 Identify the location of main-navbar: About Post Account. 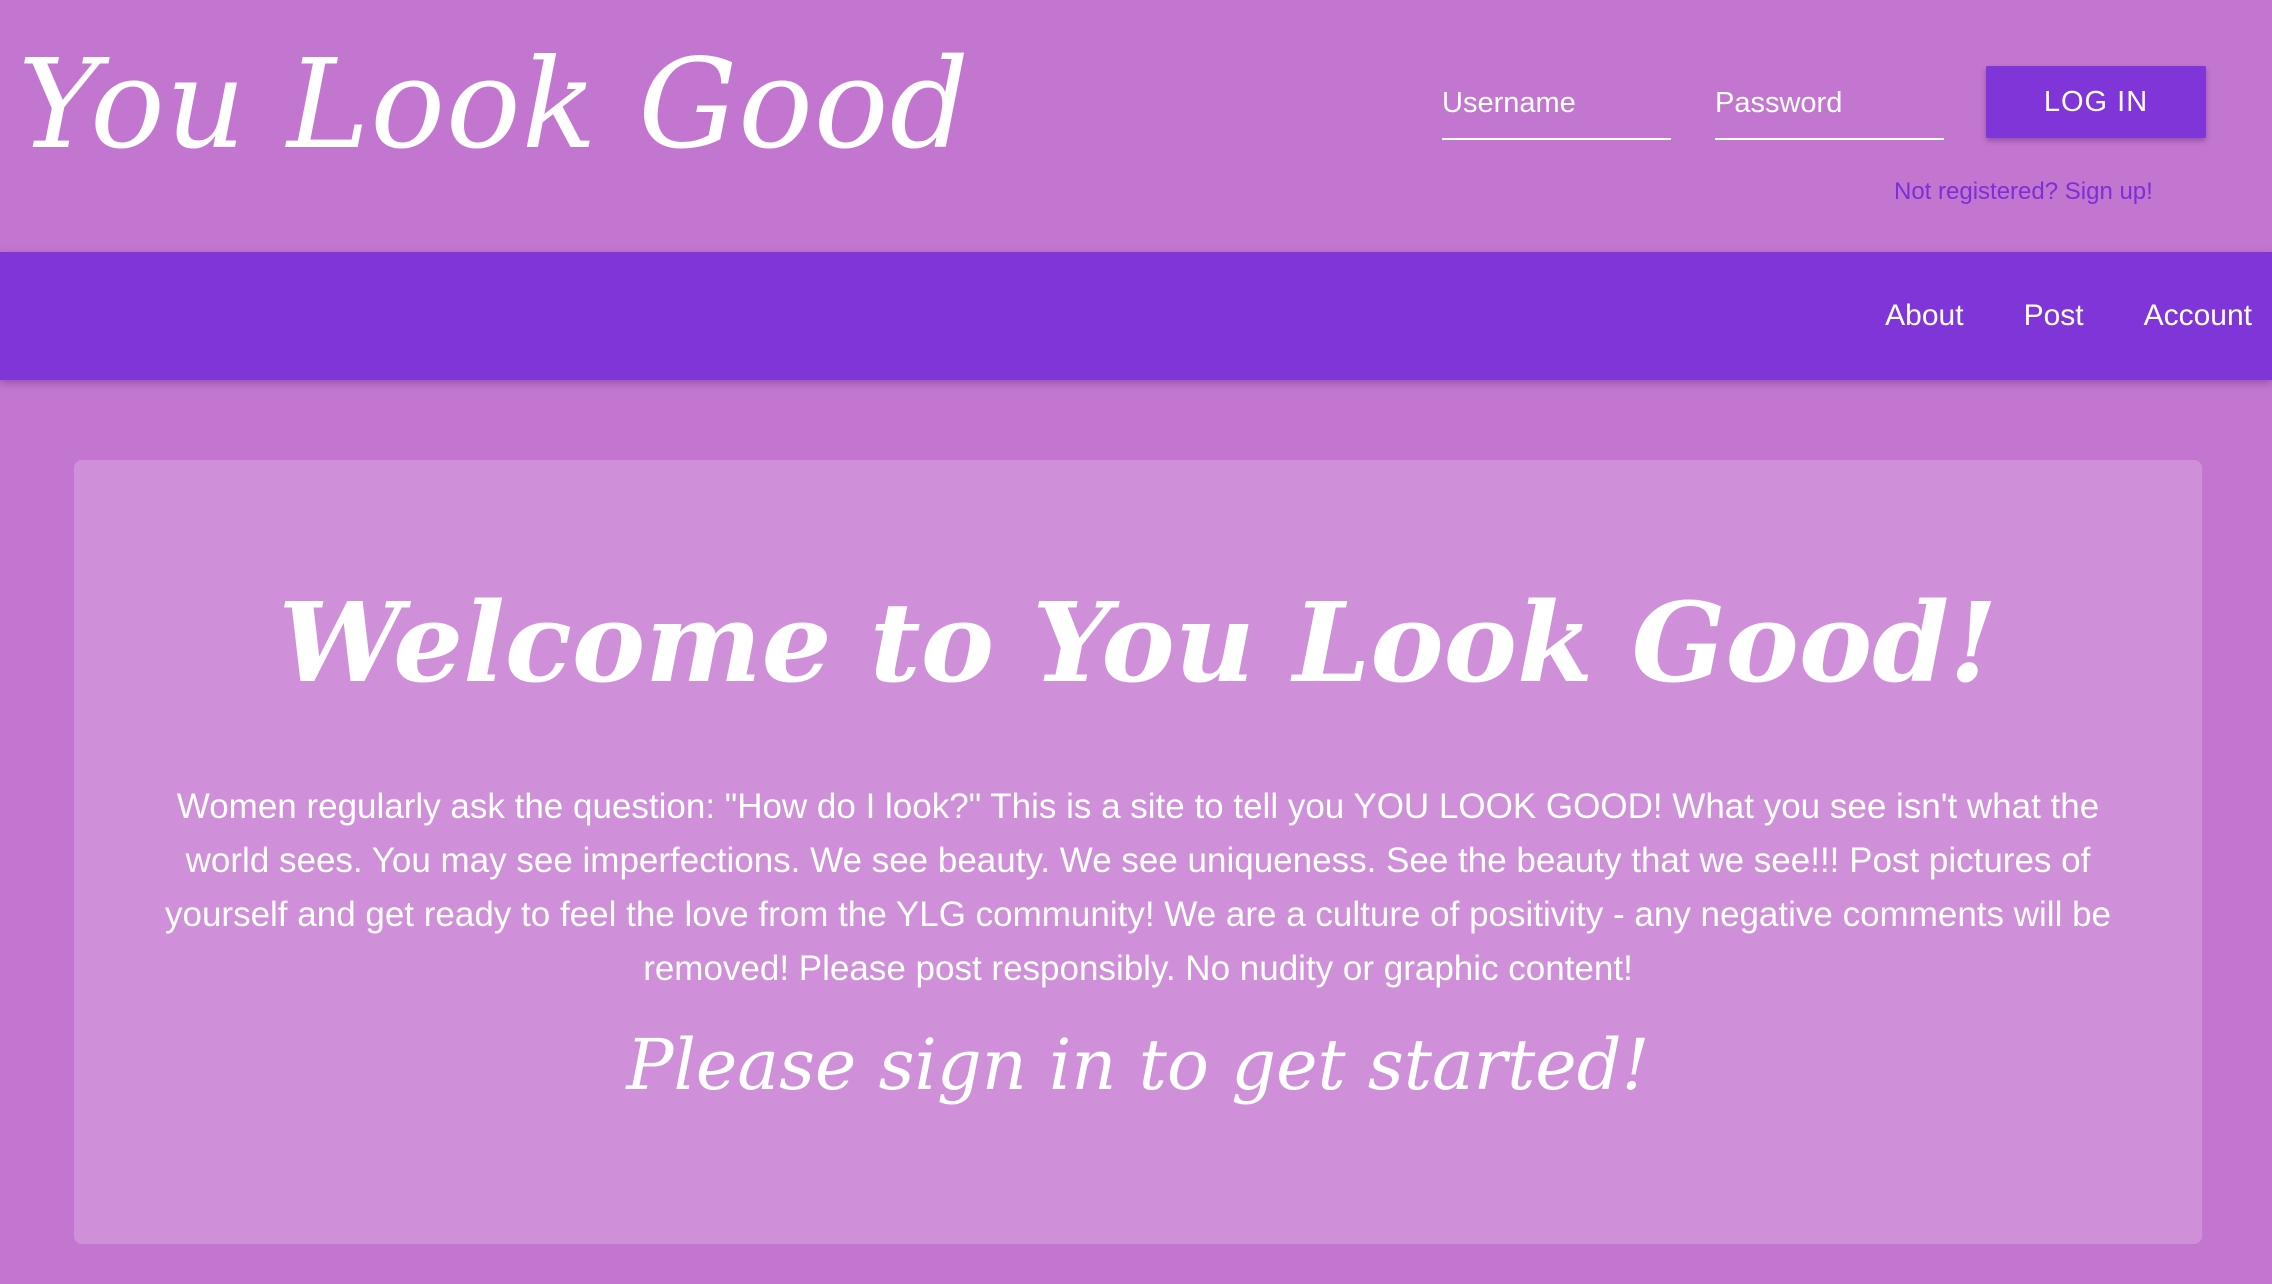
(1136, 316).